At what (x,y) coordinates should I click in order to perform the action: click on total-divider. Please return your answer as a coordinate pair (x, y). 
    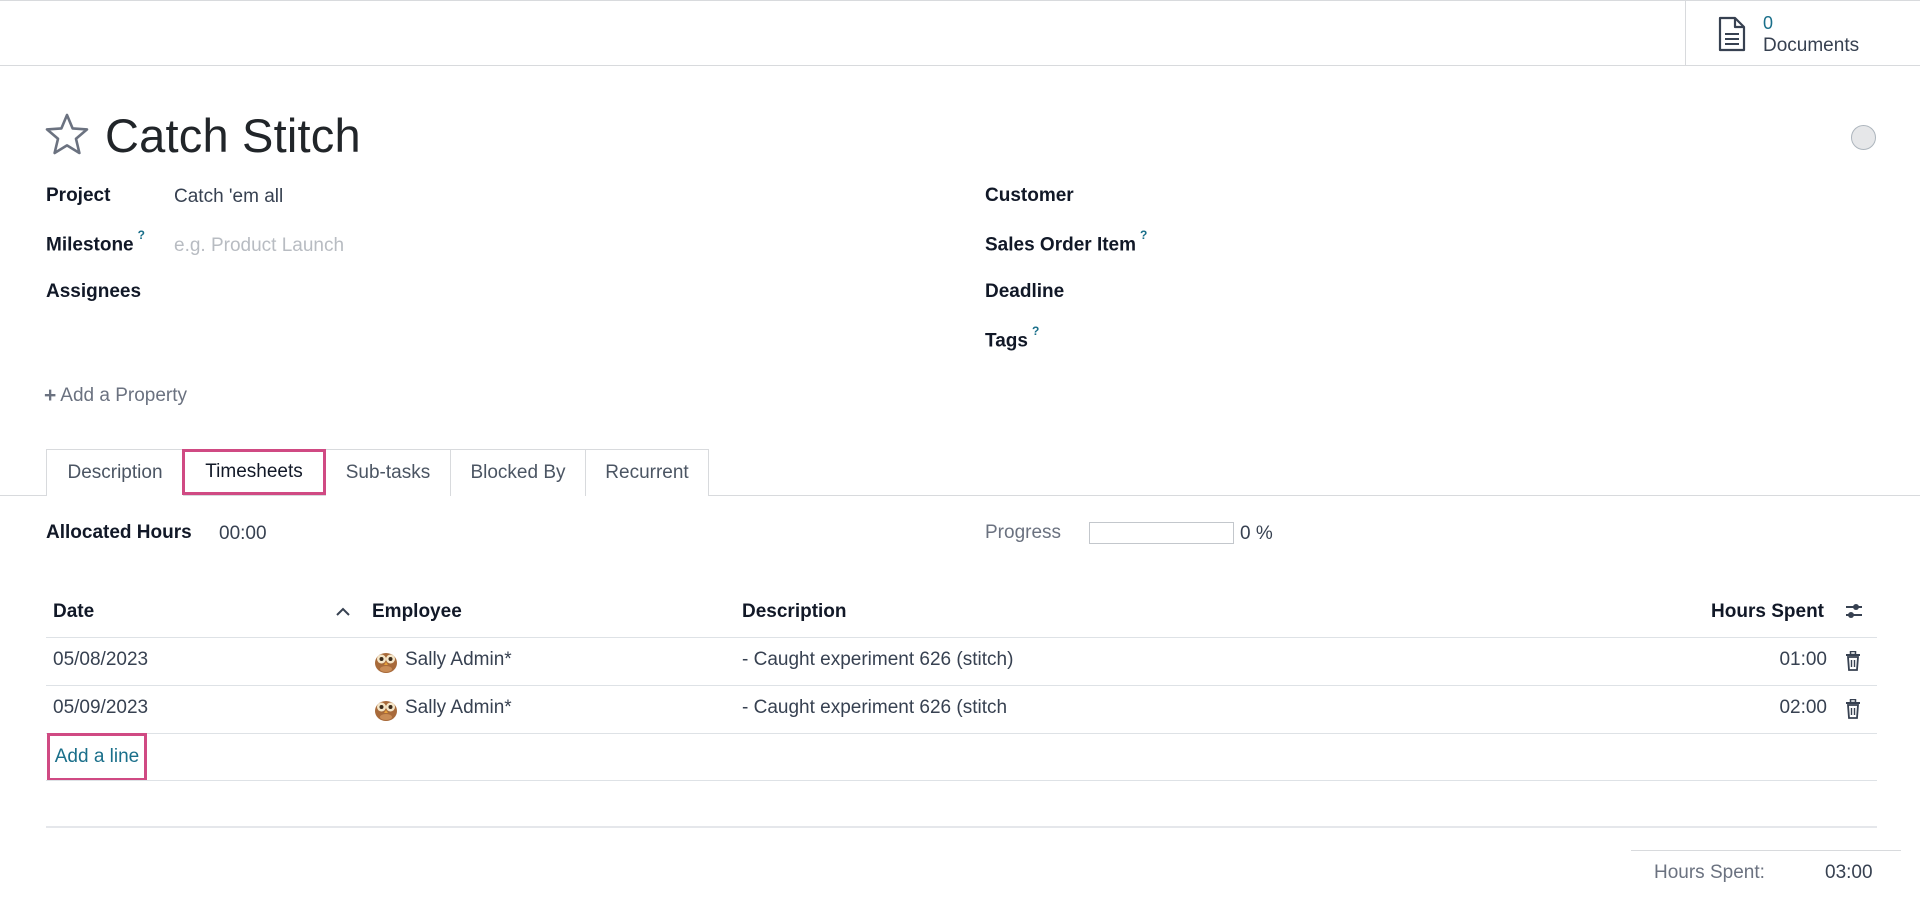
    Looking at the image, I should click on (1766, 850).